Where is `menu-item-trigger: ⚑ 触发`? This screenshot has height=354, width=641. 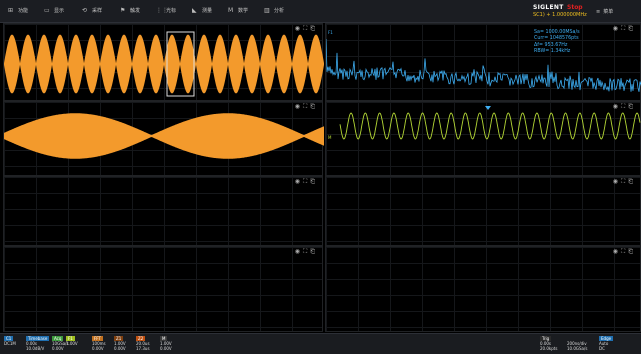 menu-item-trigger: ⚑ 触发 is located at coordinates (130, 11).